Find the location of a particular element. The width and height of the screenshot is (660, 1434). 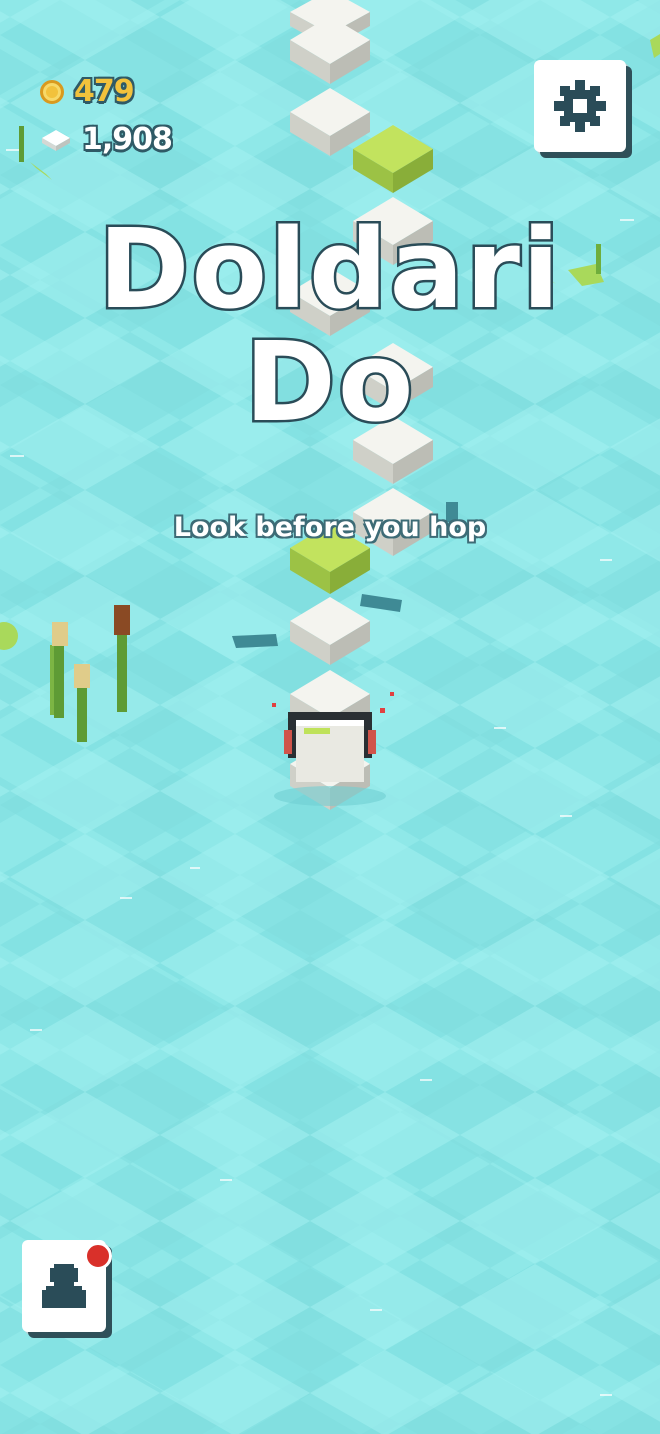

gear-icon is located at coordinates (580, 106).